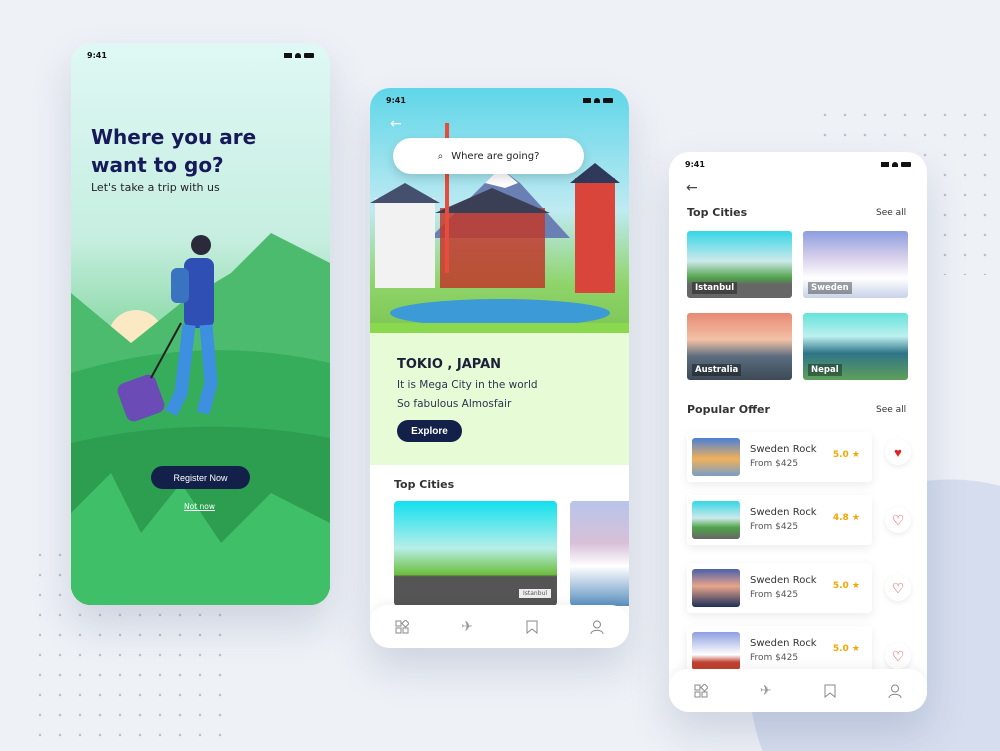 Image resolution: width=1000 pixels, height=751 pixels. I want to click on search-input: ⌕ Where are going?, so click(488, 156).